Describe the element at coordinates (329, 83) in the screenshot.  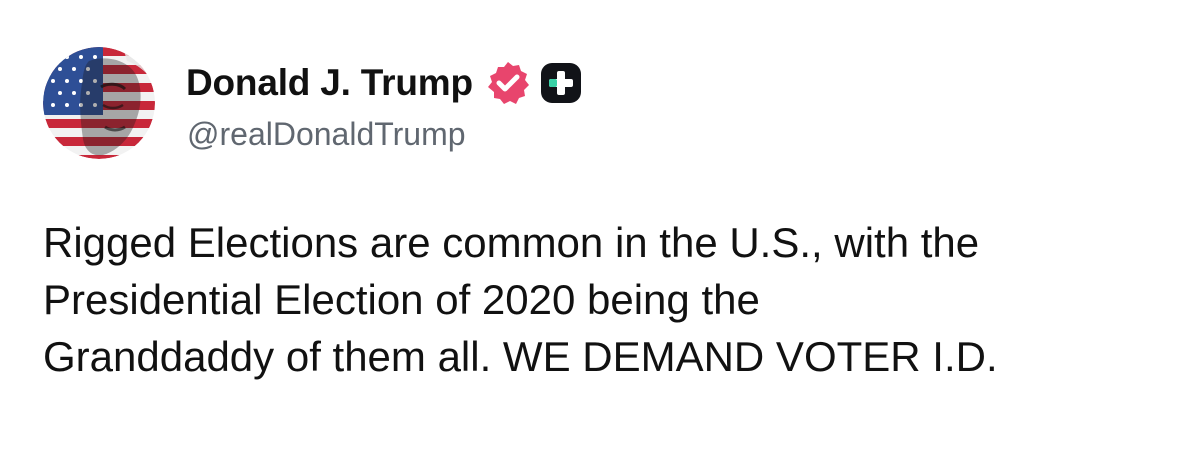
I see `author-display-name: Donald J. Trump` at that location.